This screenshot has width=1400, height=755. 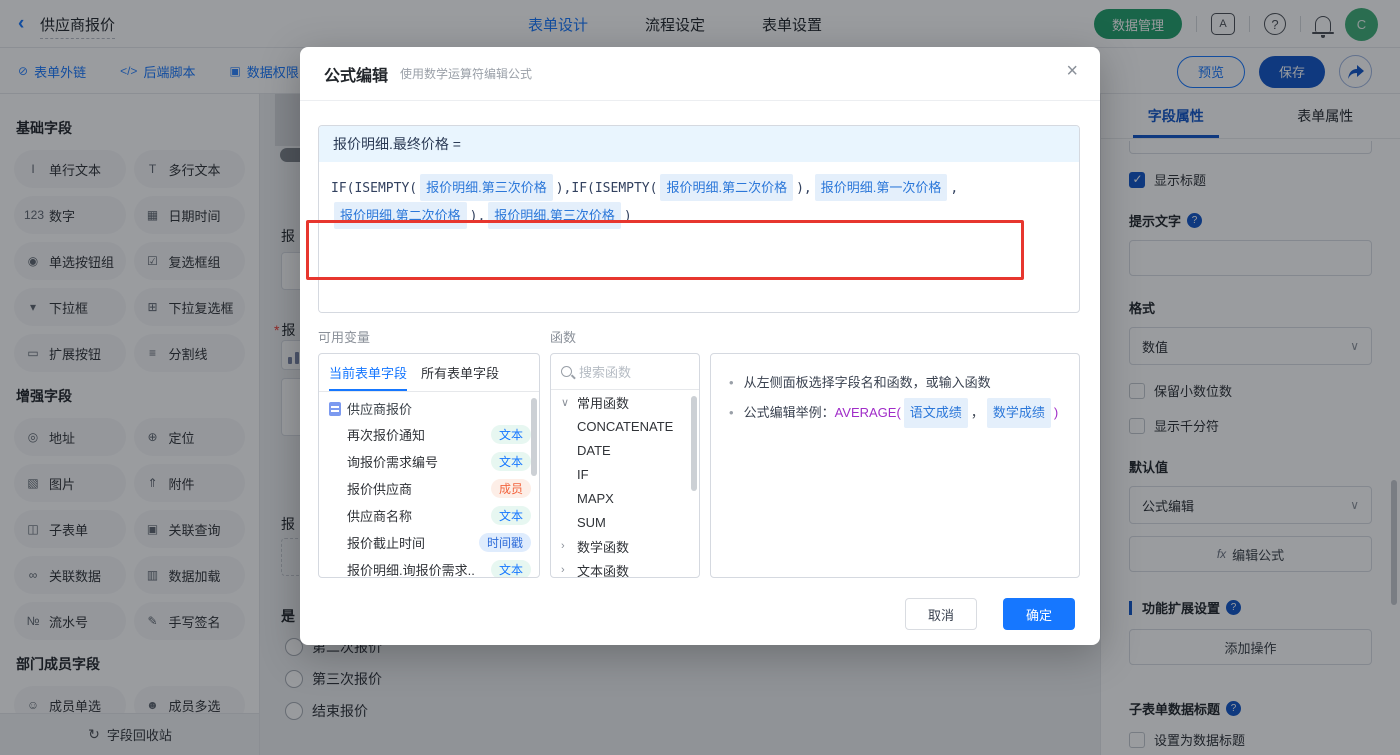 What do you see at coordinates (605, 372) in the screenshot?
I see `search-placeholder: 搜索函数` at bounding box center [605, 372].